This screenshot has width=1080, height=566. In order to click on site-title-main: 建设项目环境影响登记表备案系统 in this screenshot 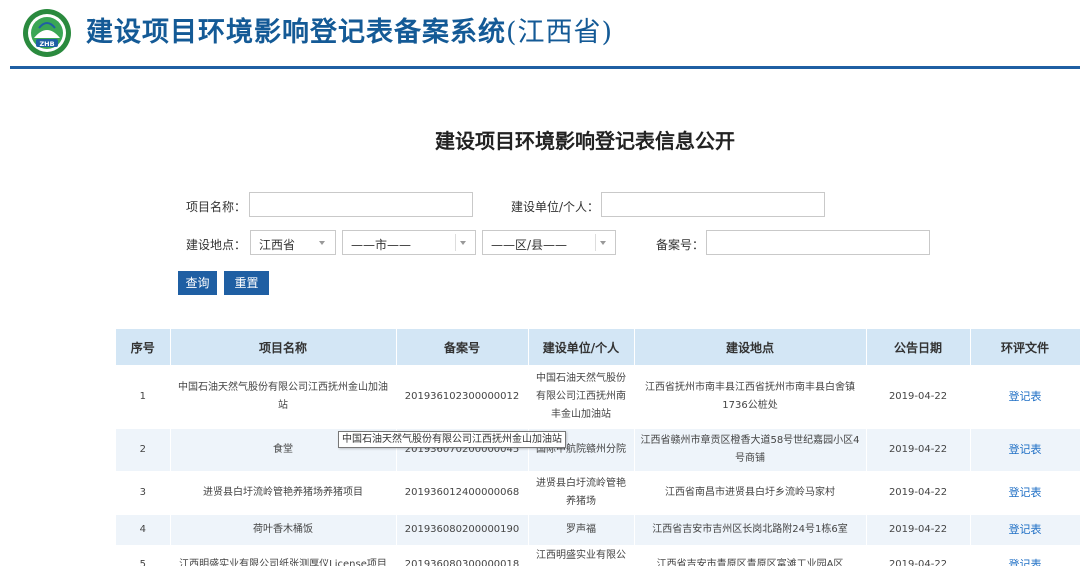, I will do `click(296, 32)`.